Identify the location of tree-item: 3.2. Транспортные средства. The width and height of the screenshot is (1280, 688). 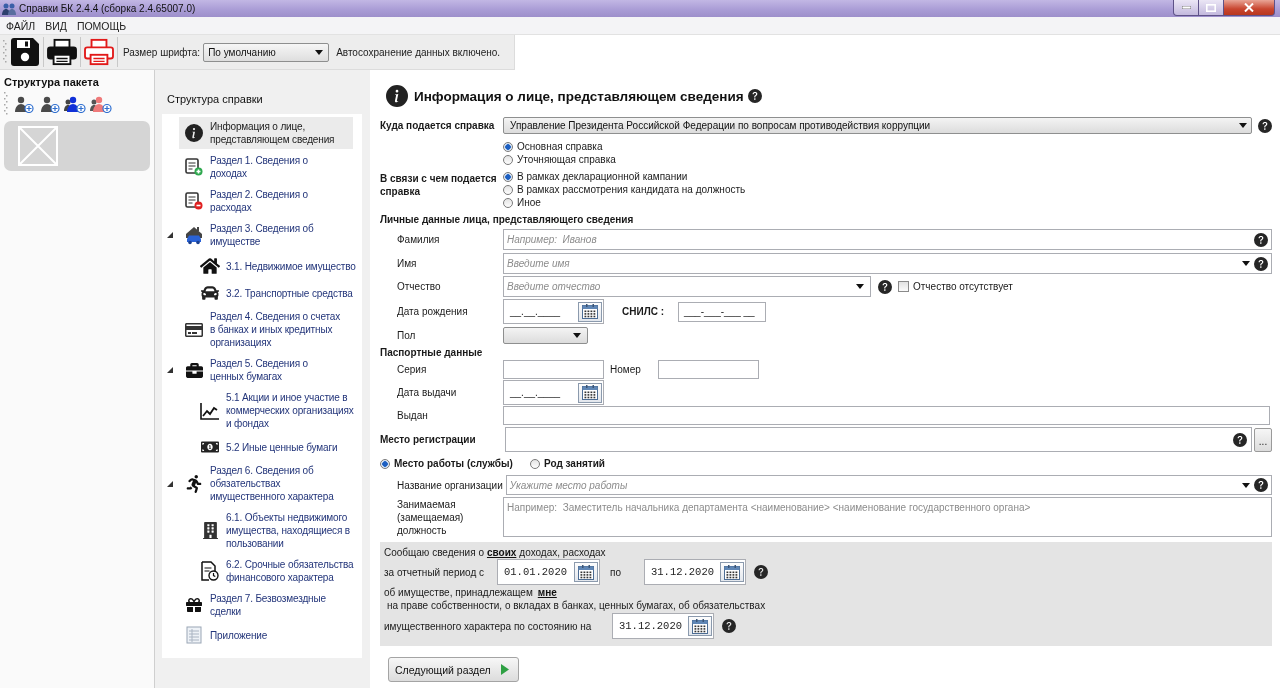
(278, 293).